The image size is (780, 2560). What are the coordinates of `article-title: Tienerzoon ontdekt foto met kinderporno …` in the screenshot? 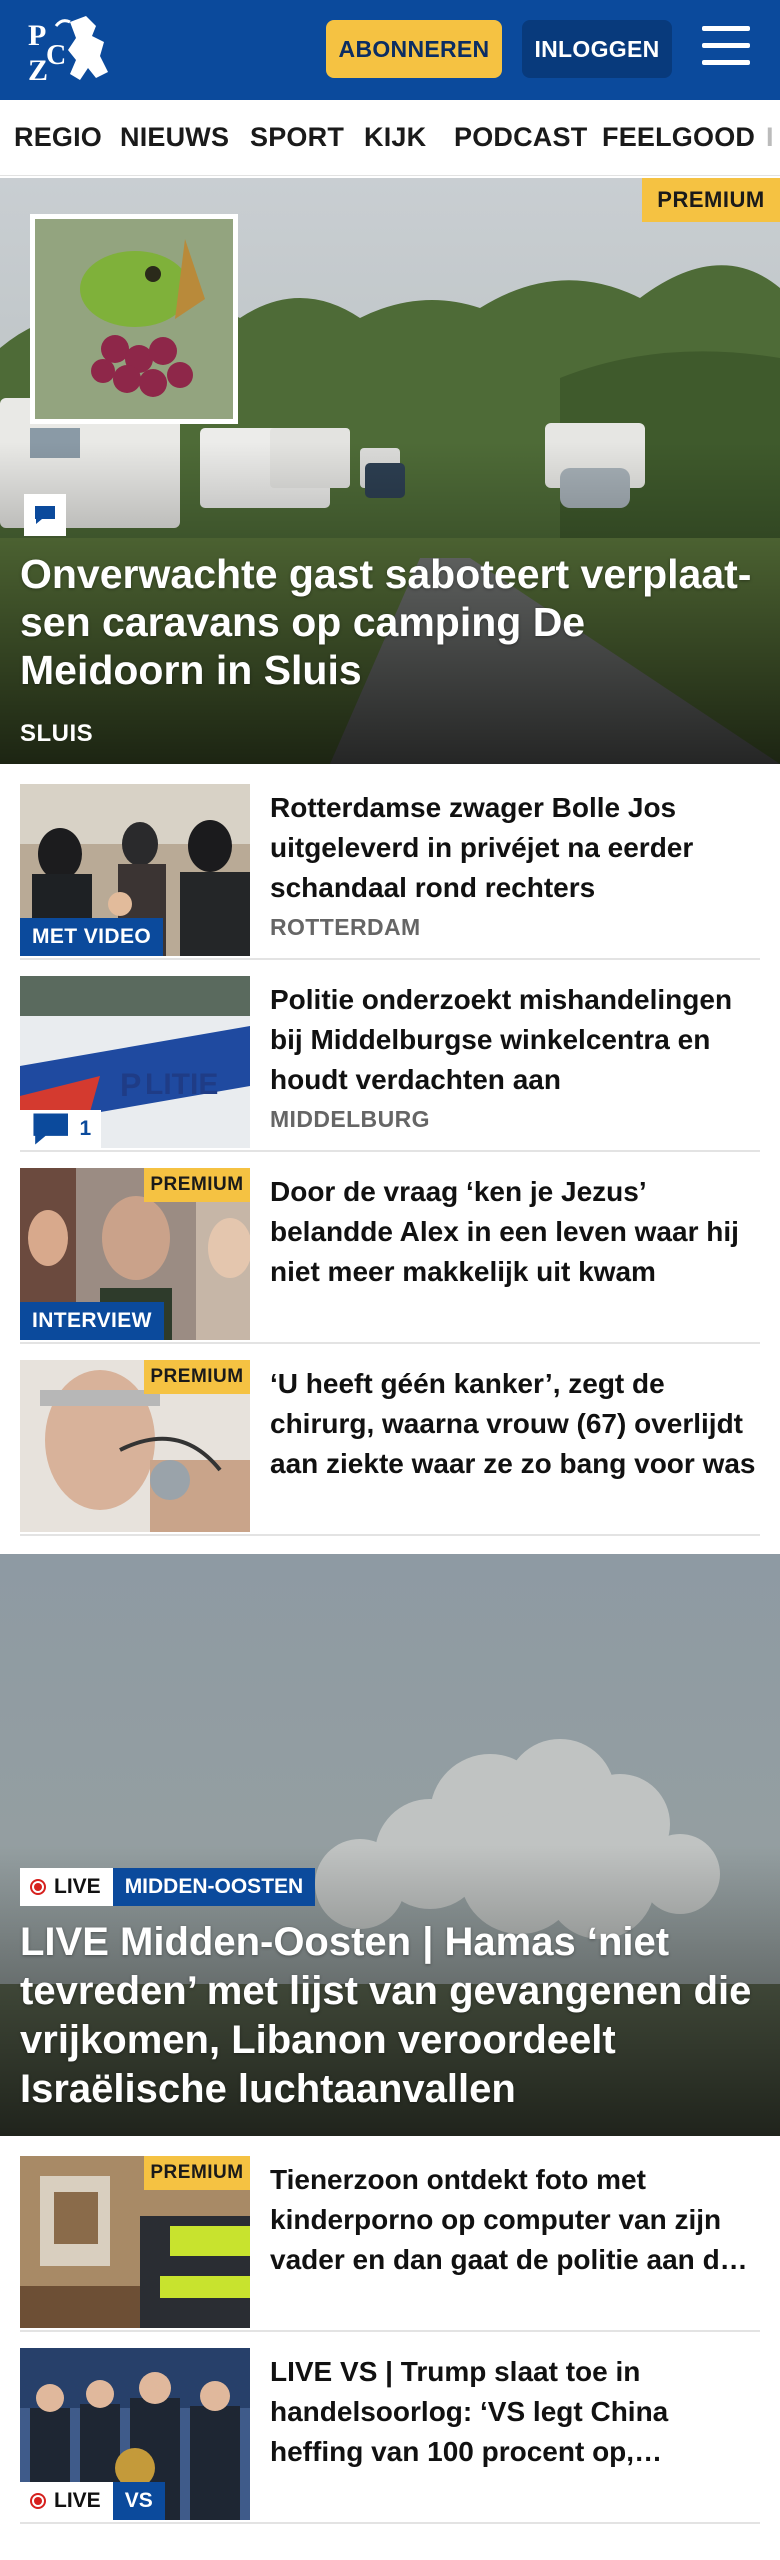 It's located at (515, 2220).